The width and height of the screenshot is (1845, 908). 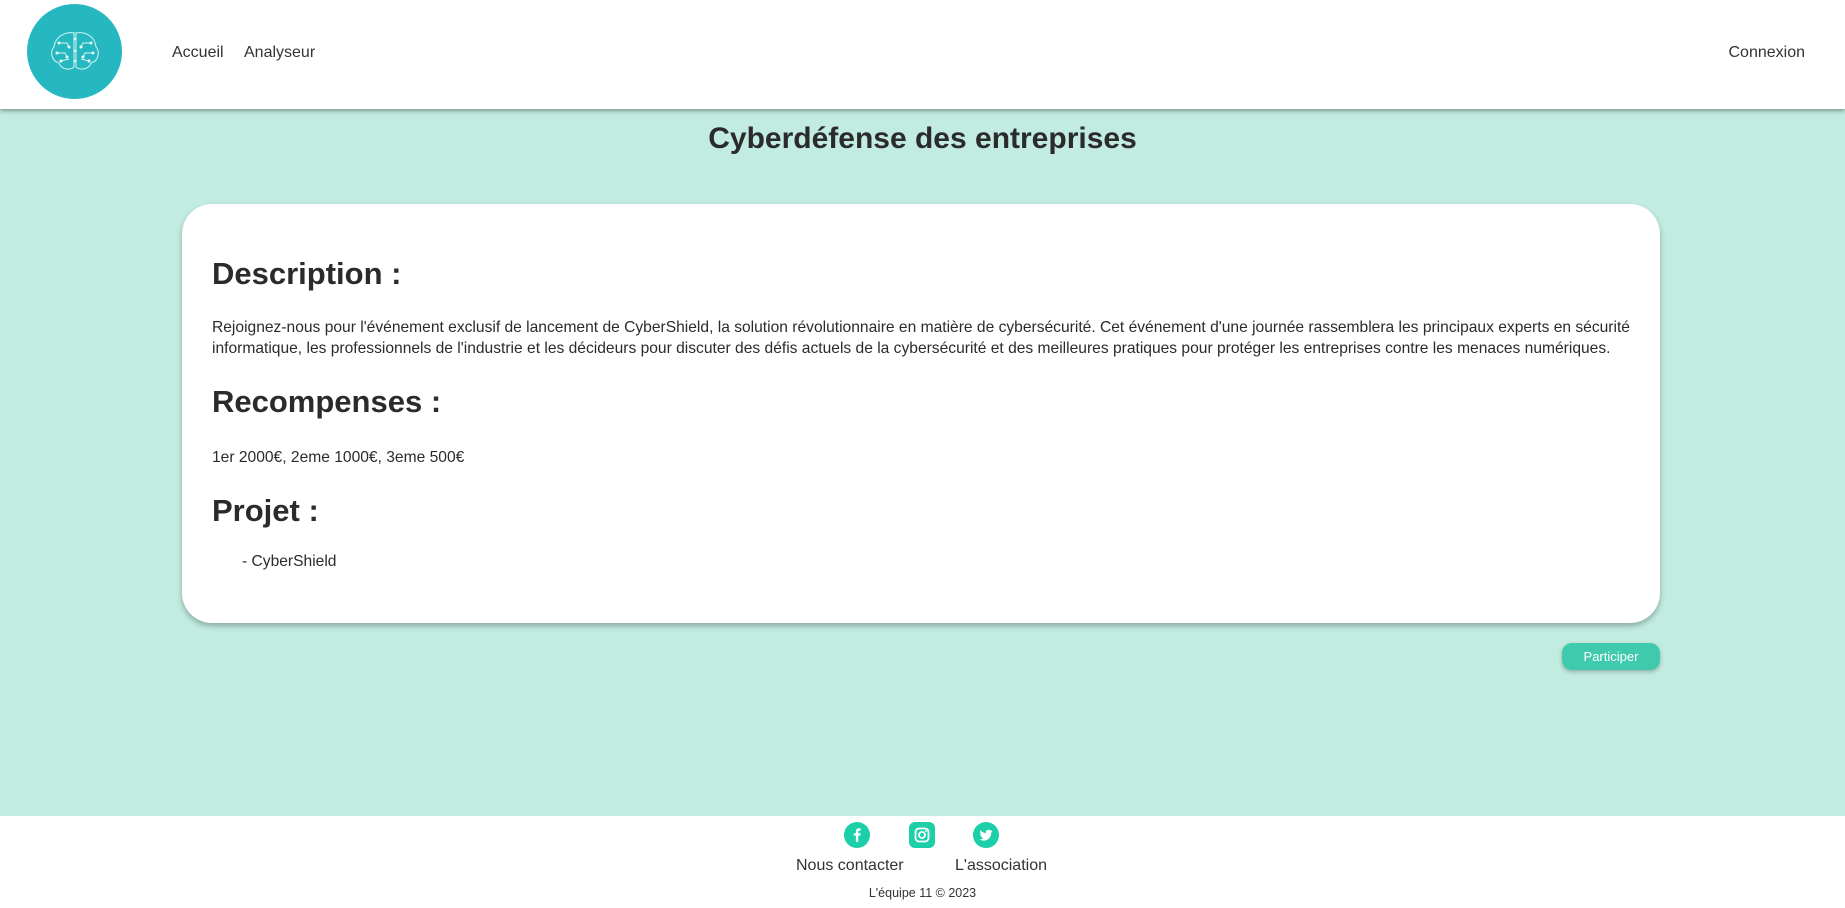 I want to click on participate-button: Participer, so click(x=1611, y=656).